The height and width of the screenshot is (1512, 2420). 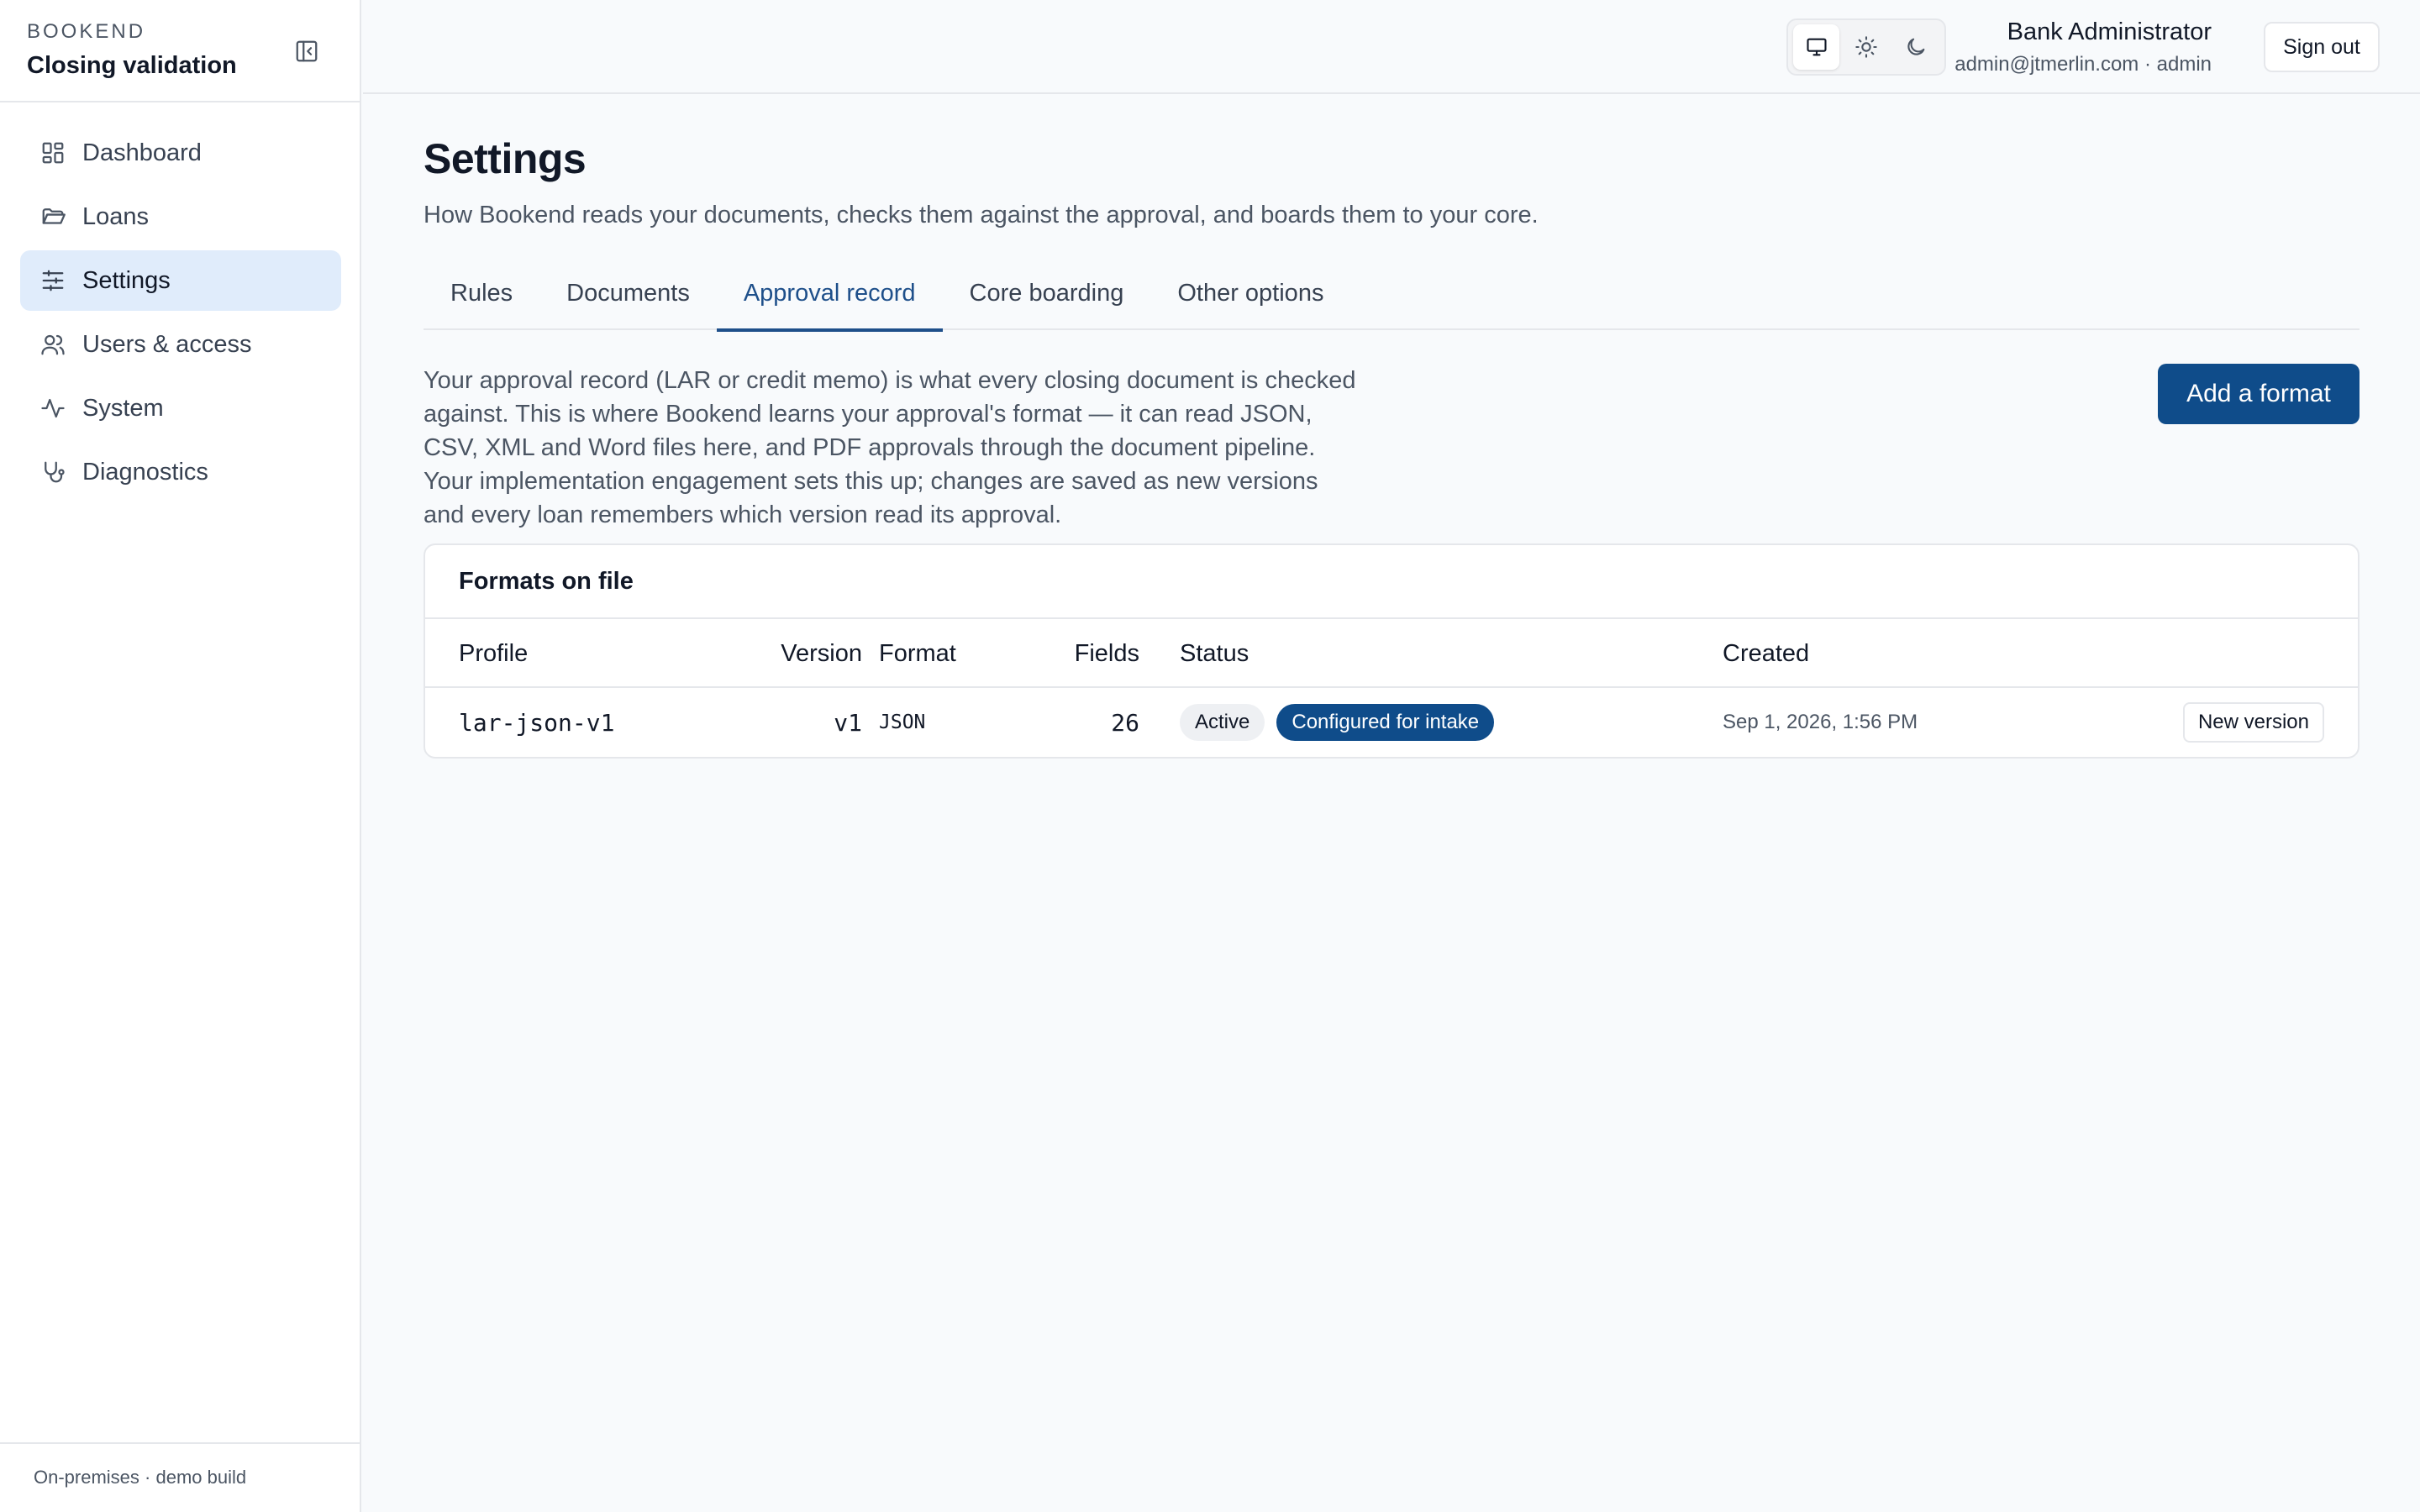 What do you see at coordinates (1223, 722) in the screenshot?
I see `status-badge-active: Active` at bounding box center [1223, 722].